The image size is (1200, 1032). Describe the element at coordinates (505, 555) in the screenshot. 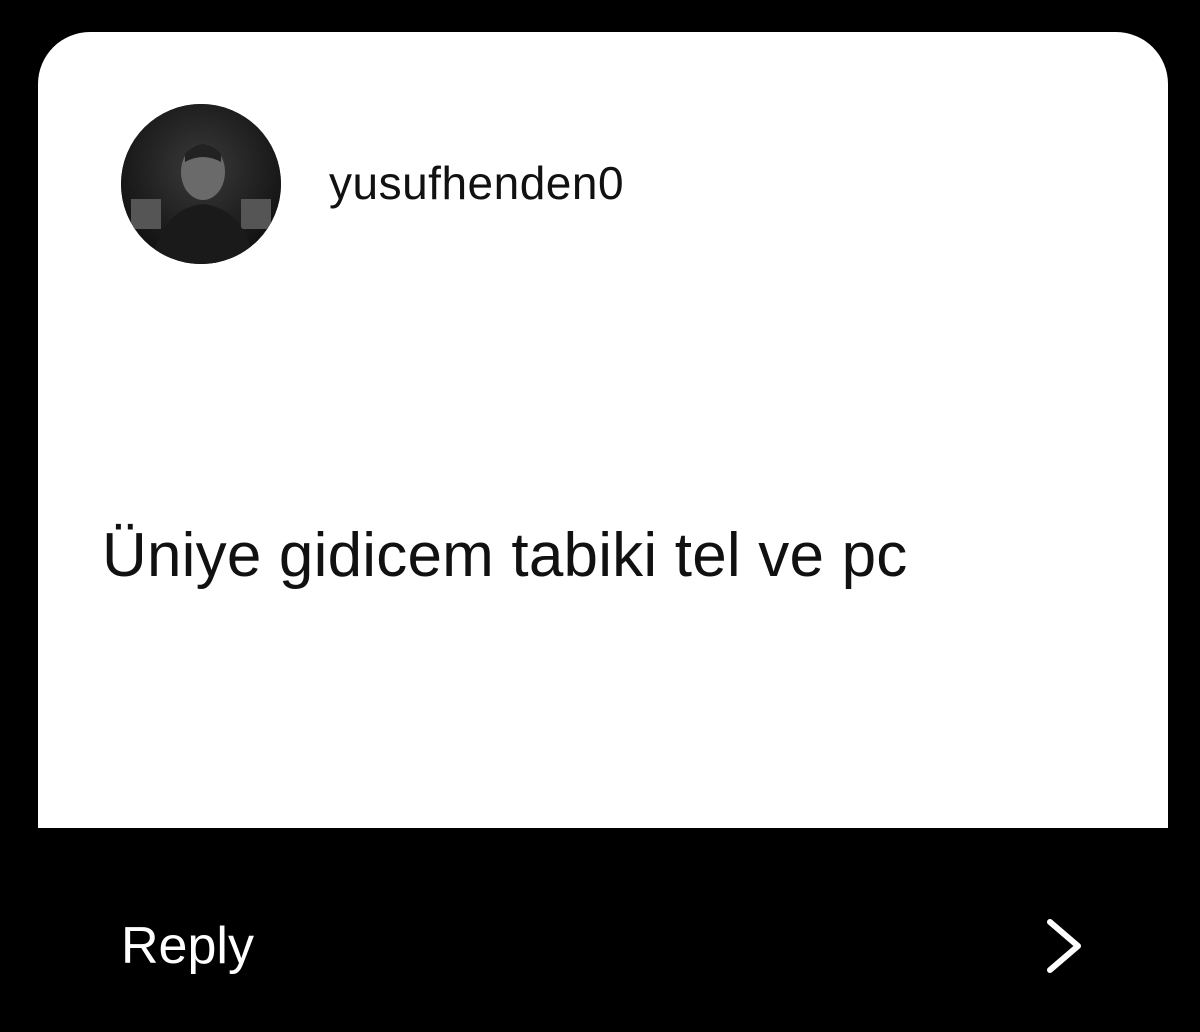

I see `story-reply-message: Üniye gidicem tabiki tel ve pc` at that location.